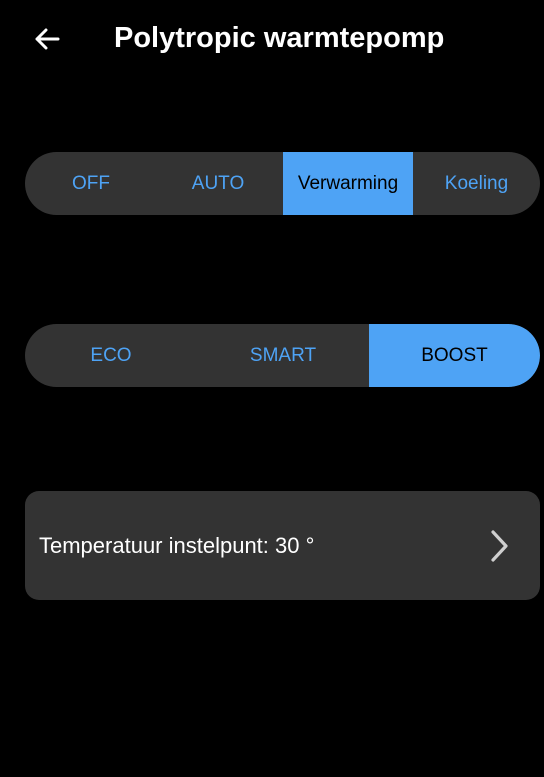 The image size is (544, 777). I want to click on preset-option-eco: ECO, so click(111, 355).